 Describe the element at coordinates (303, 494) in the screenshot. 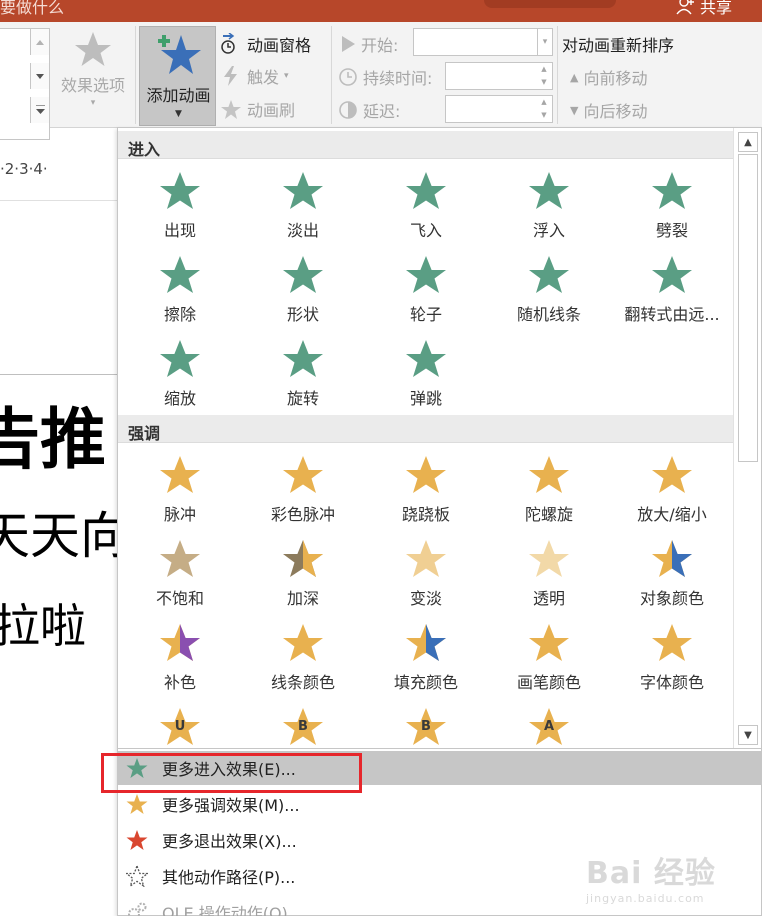

I see `emphasis-effect-item: 彩色脉冲` at that location.